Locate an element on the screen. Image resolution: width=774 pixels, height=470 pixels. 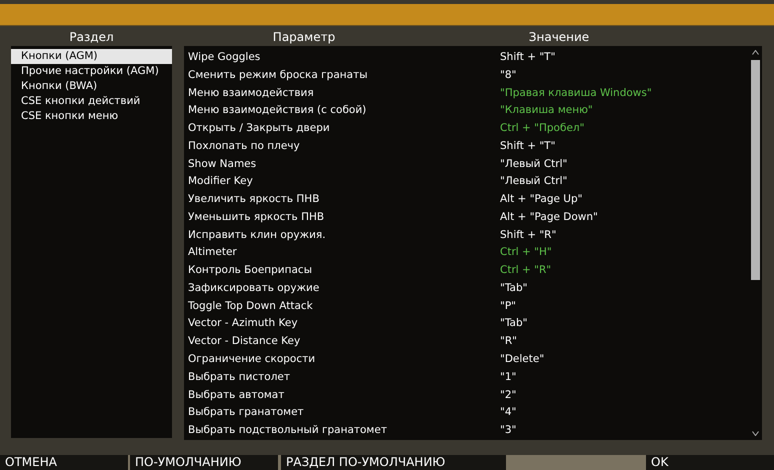
section-item: CSE кнопки меню is located at coordinates (91, 116).